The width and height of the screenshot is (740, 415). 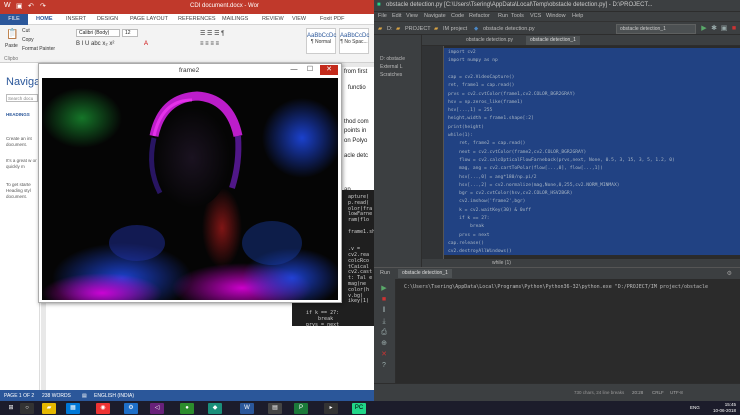 I want to click on settings-app-icon: ⚙, so click(x=131, y=408).